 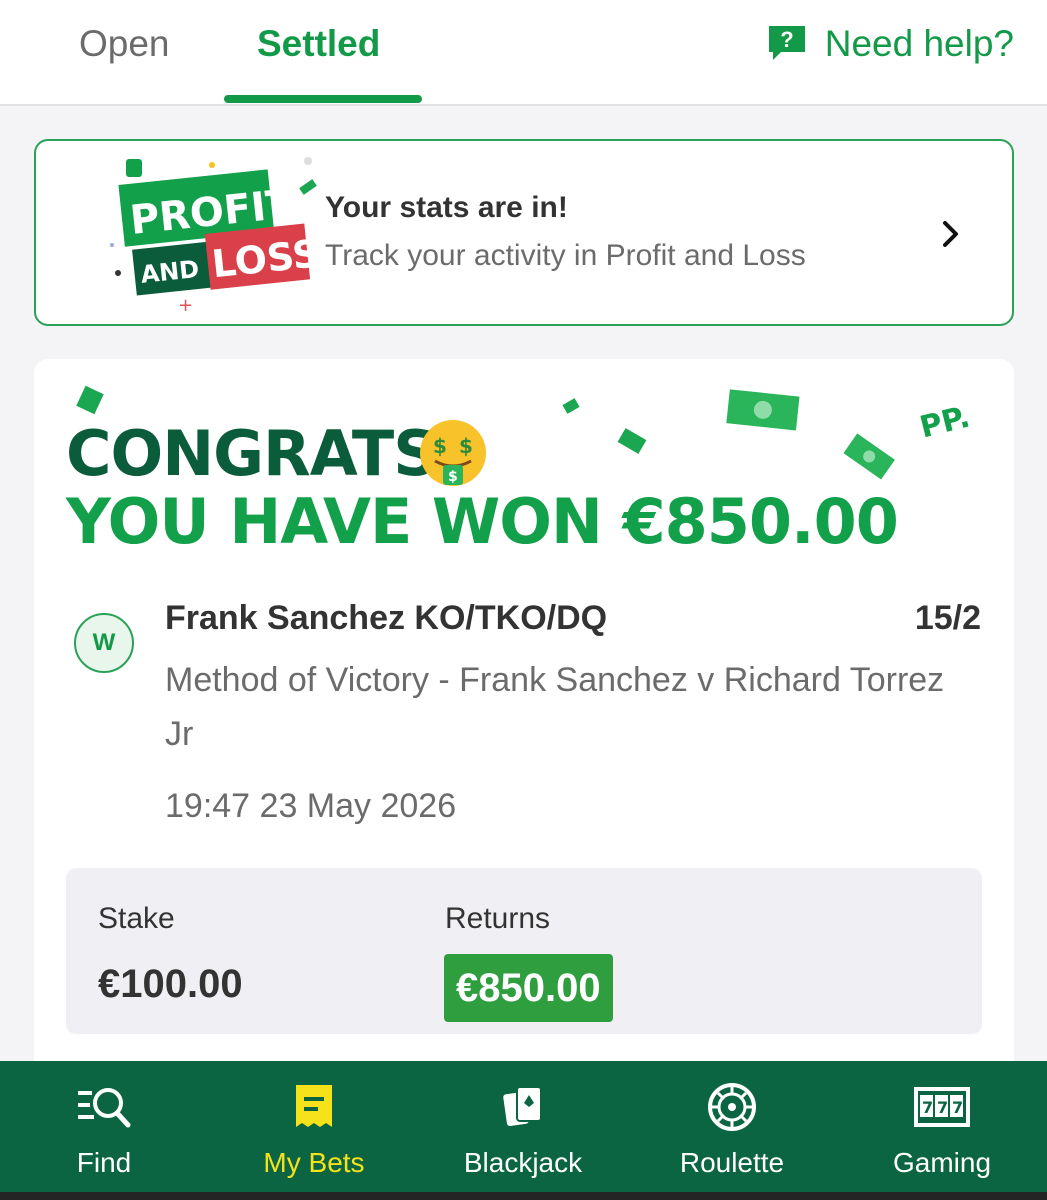 I want to click on congrats-heading: CONGRATS!, so click(x=265, y=453).